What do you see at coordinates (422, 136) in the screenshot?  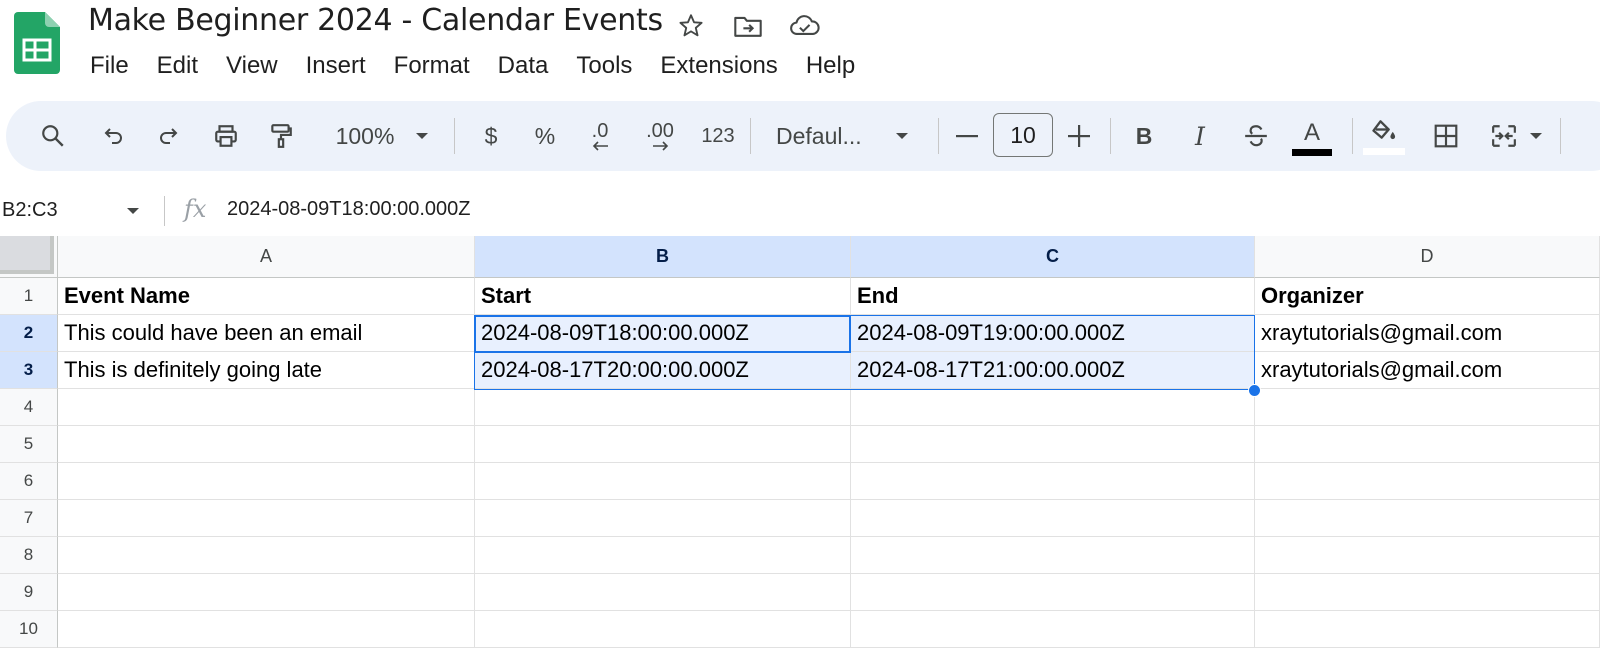 I see `zoom-dropdown-icon` at bounding box center [422, 136].